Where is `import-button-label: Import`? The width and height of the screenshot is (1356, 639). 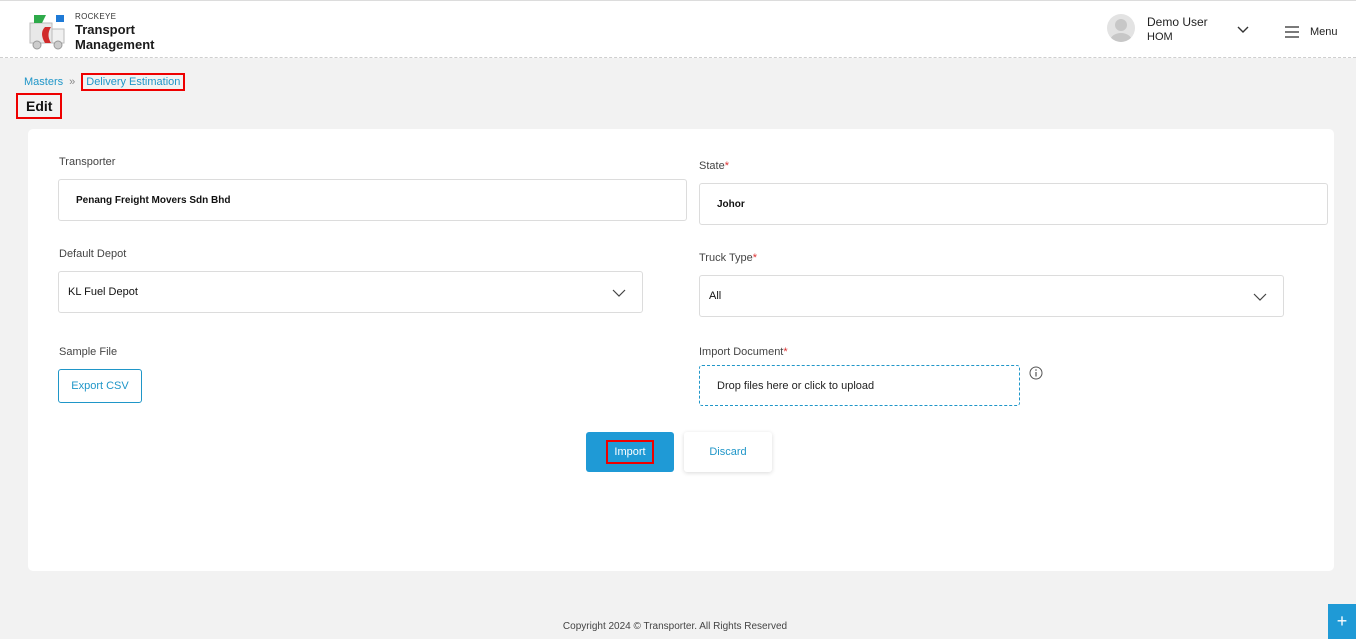
import-button-label: Import is located at coordinates (630, 452).